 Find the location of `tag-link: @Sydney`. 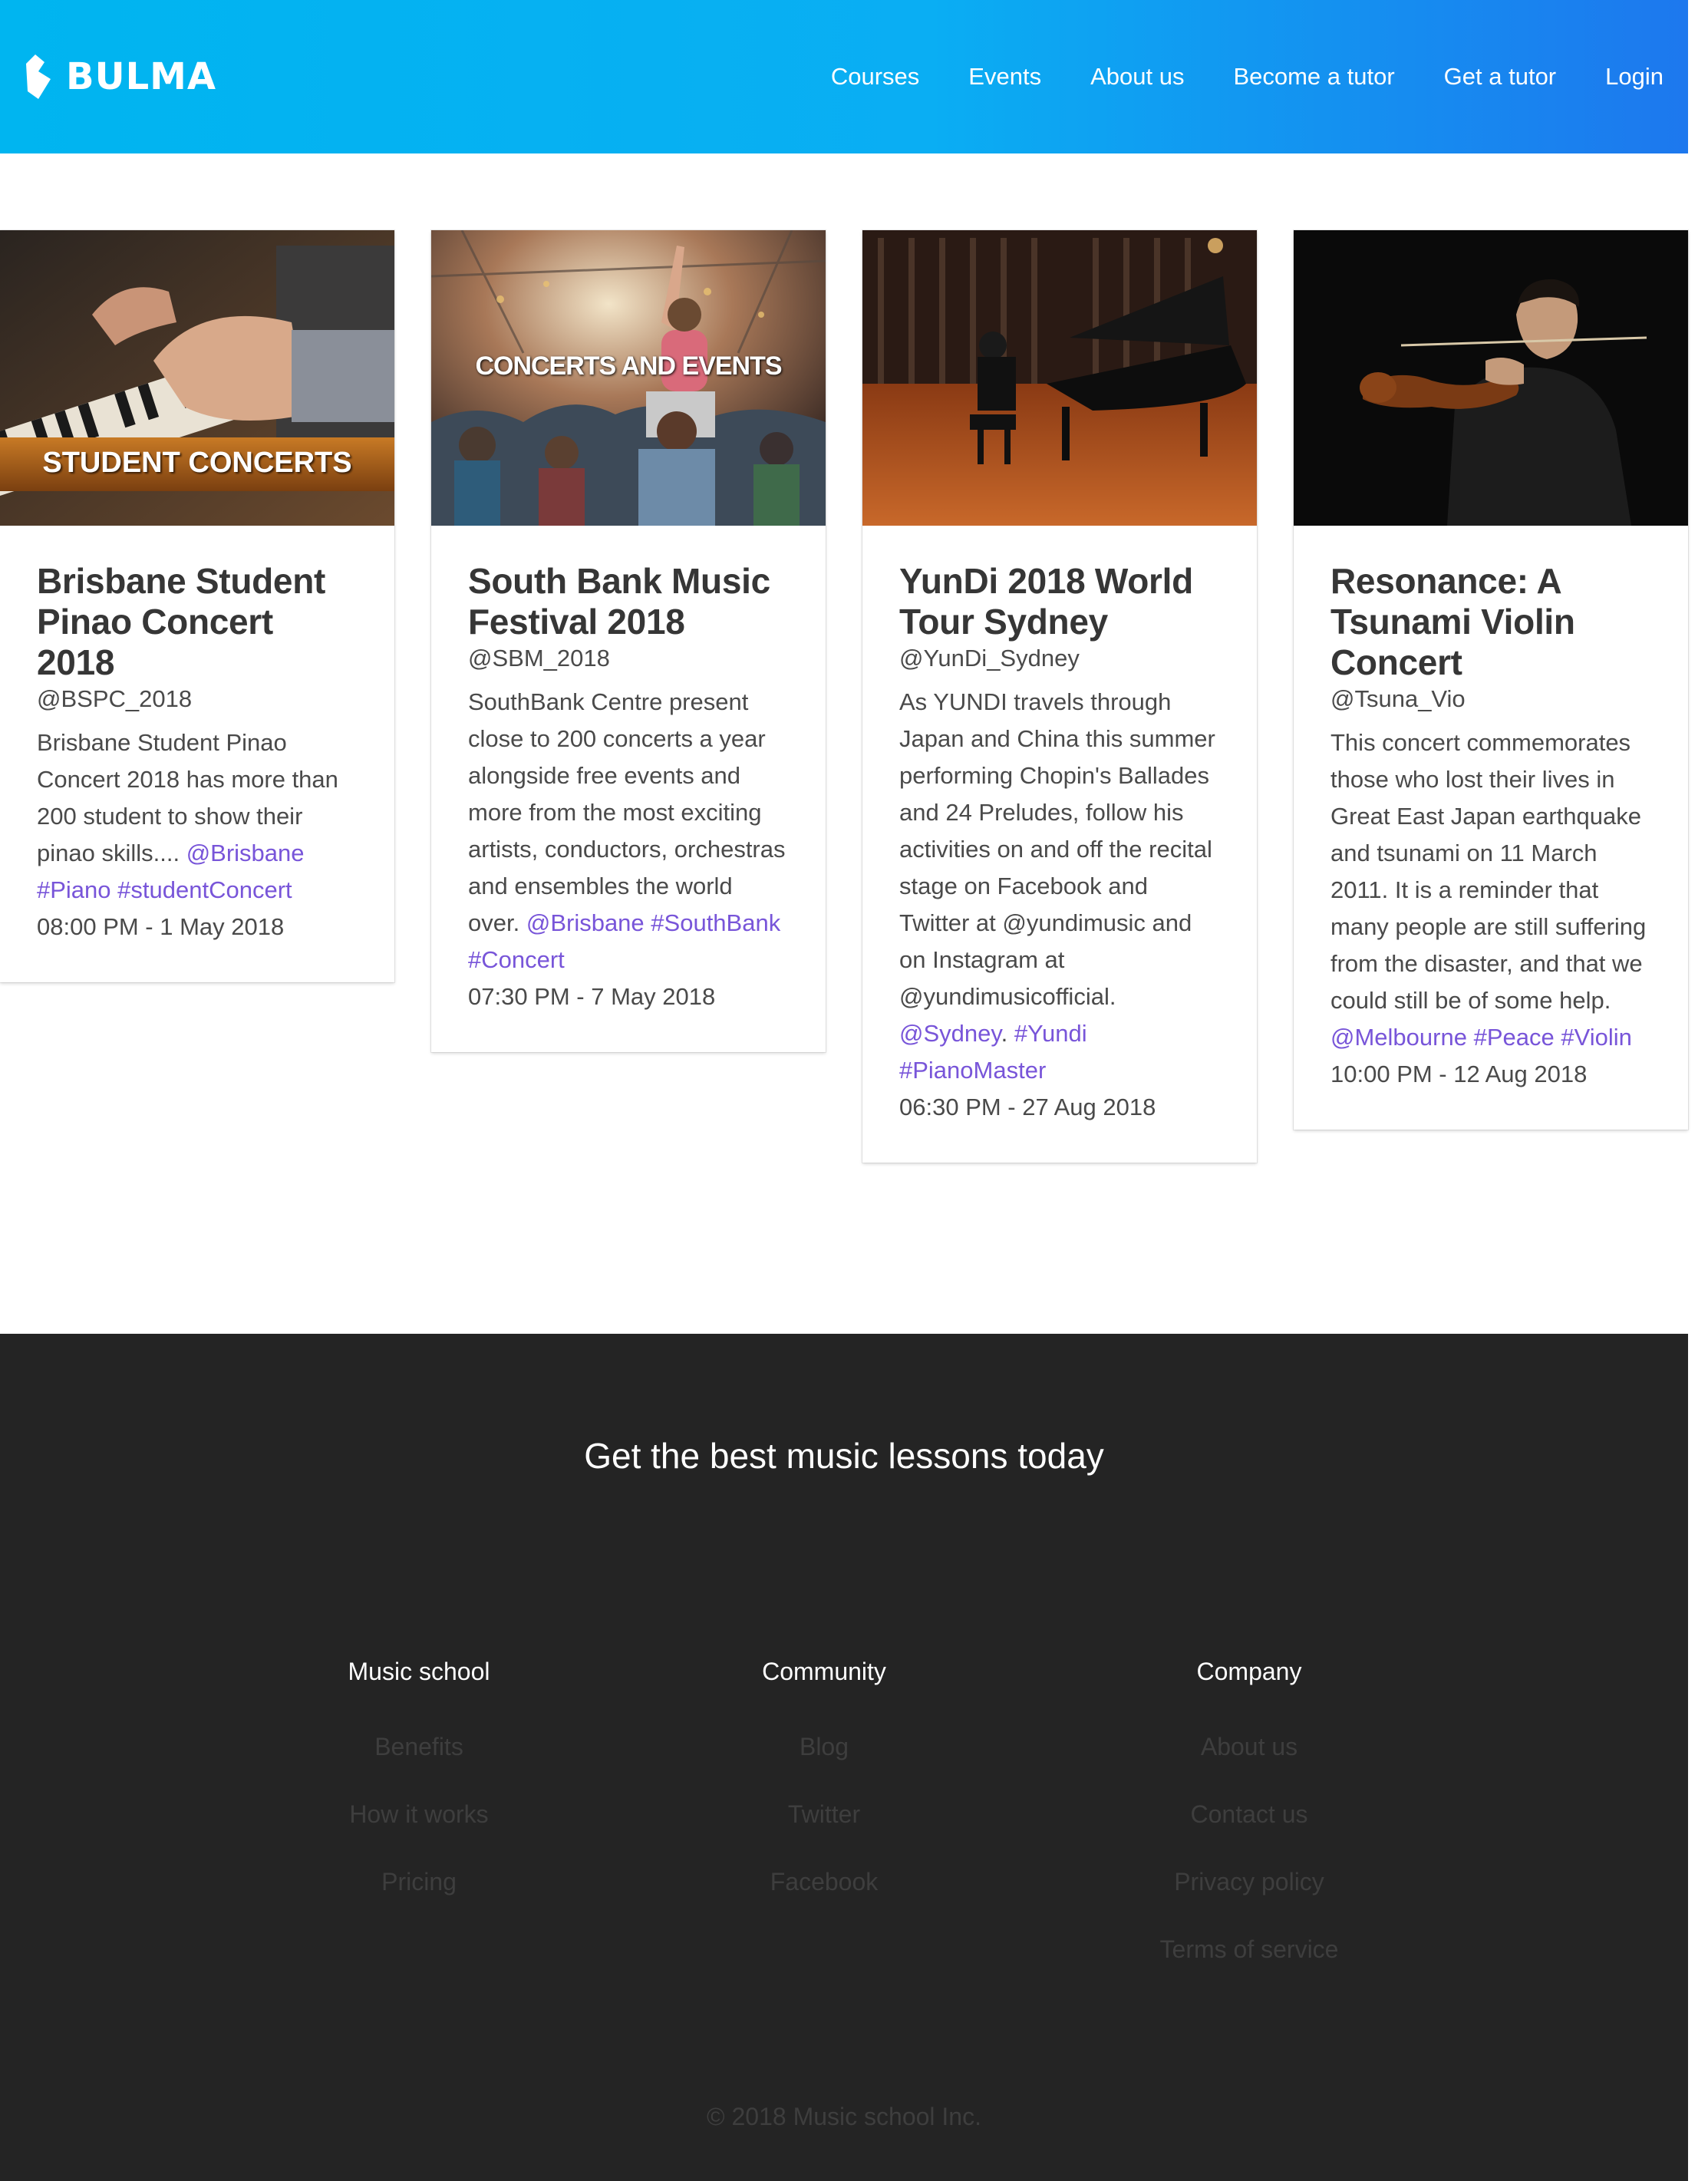

tag-link: @Sydney is located at coordinates (950, 1033).